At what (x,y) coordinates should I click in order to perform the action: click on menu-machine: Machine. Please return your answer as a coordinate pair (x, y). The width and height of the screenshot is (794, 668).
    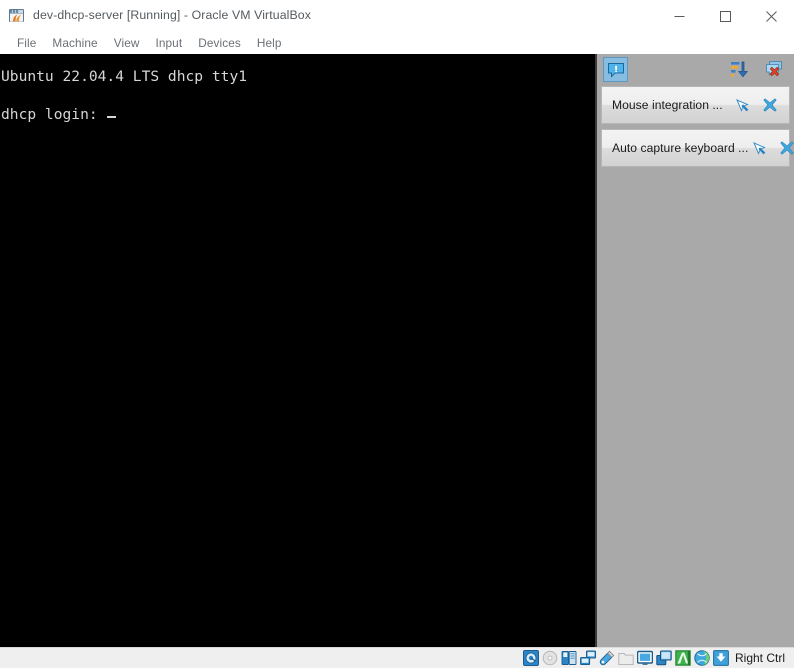
    Looking at the image, I should click on (74, 43).